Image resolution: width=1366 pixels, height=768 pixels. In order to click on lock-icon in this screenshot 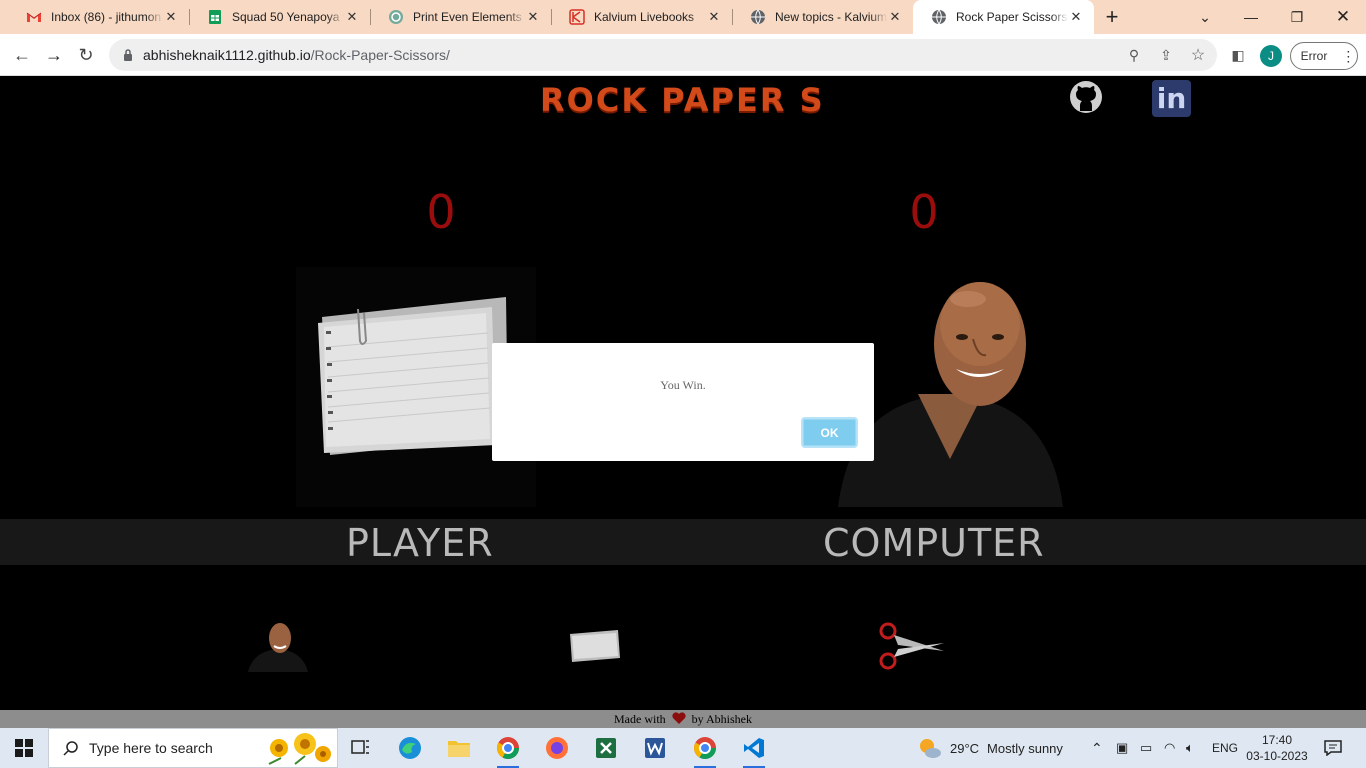, I will do `click(128, 55)`.